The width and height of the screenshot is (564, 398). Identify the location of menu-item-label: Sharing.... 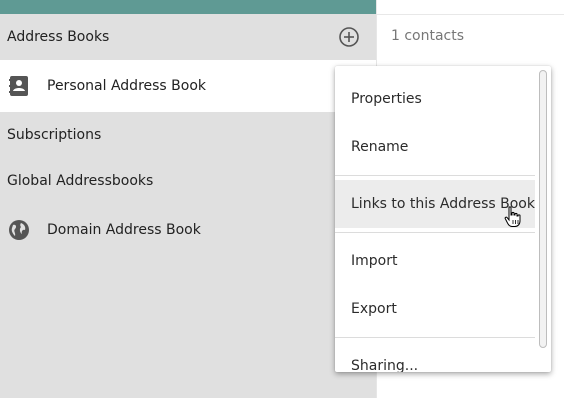
(385, 365).